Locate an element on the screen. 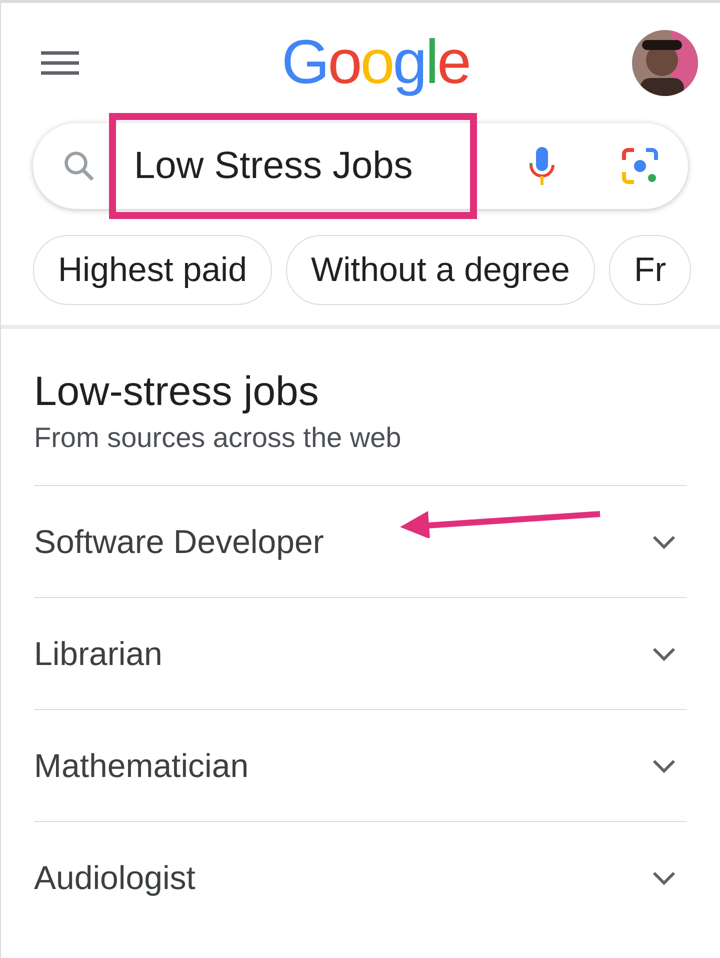 The height and width of the screenshot is (958, 720). google-logo: Google is located at coordinates (376, 63).